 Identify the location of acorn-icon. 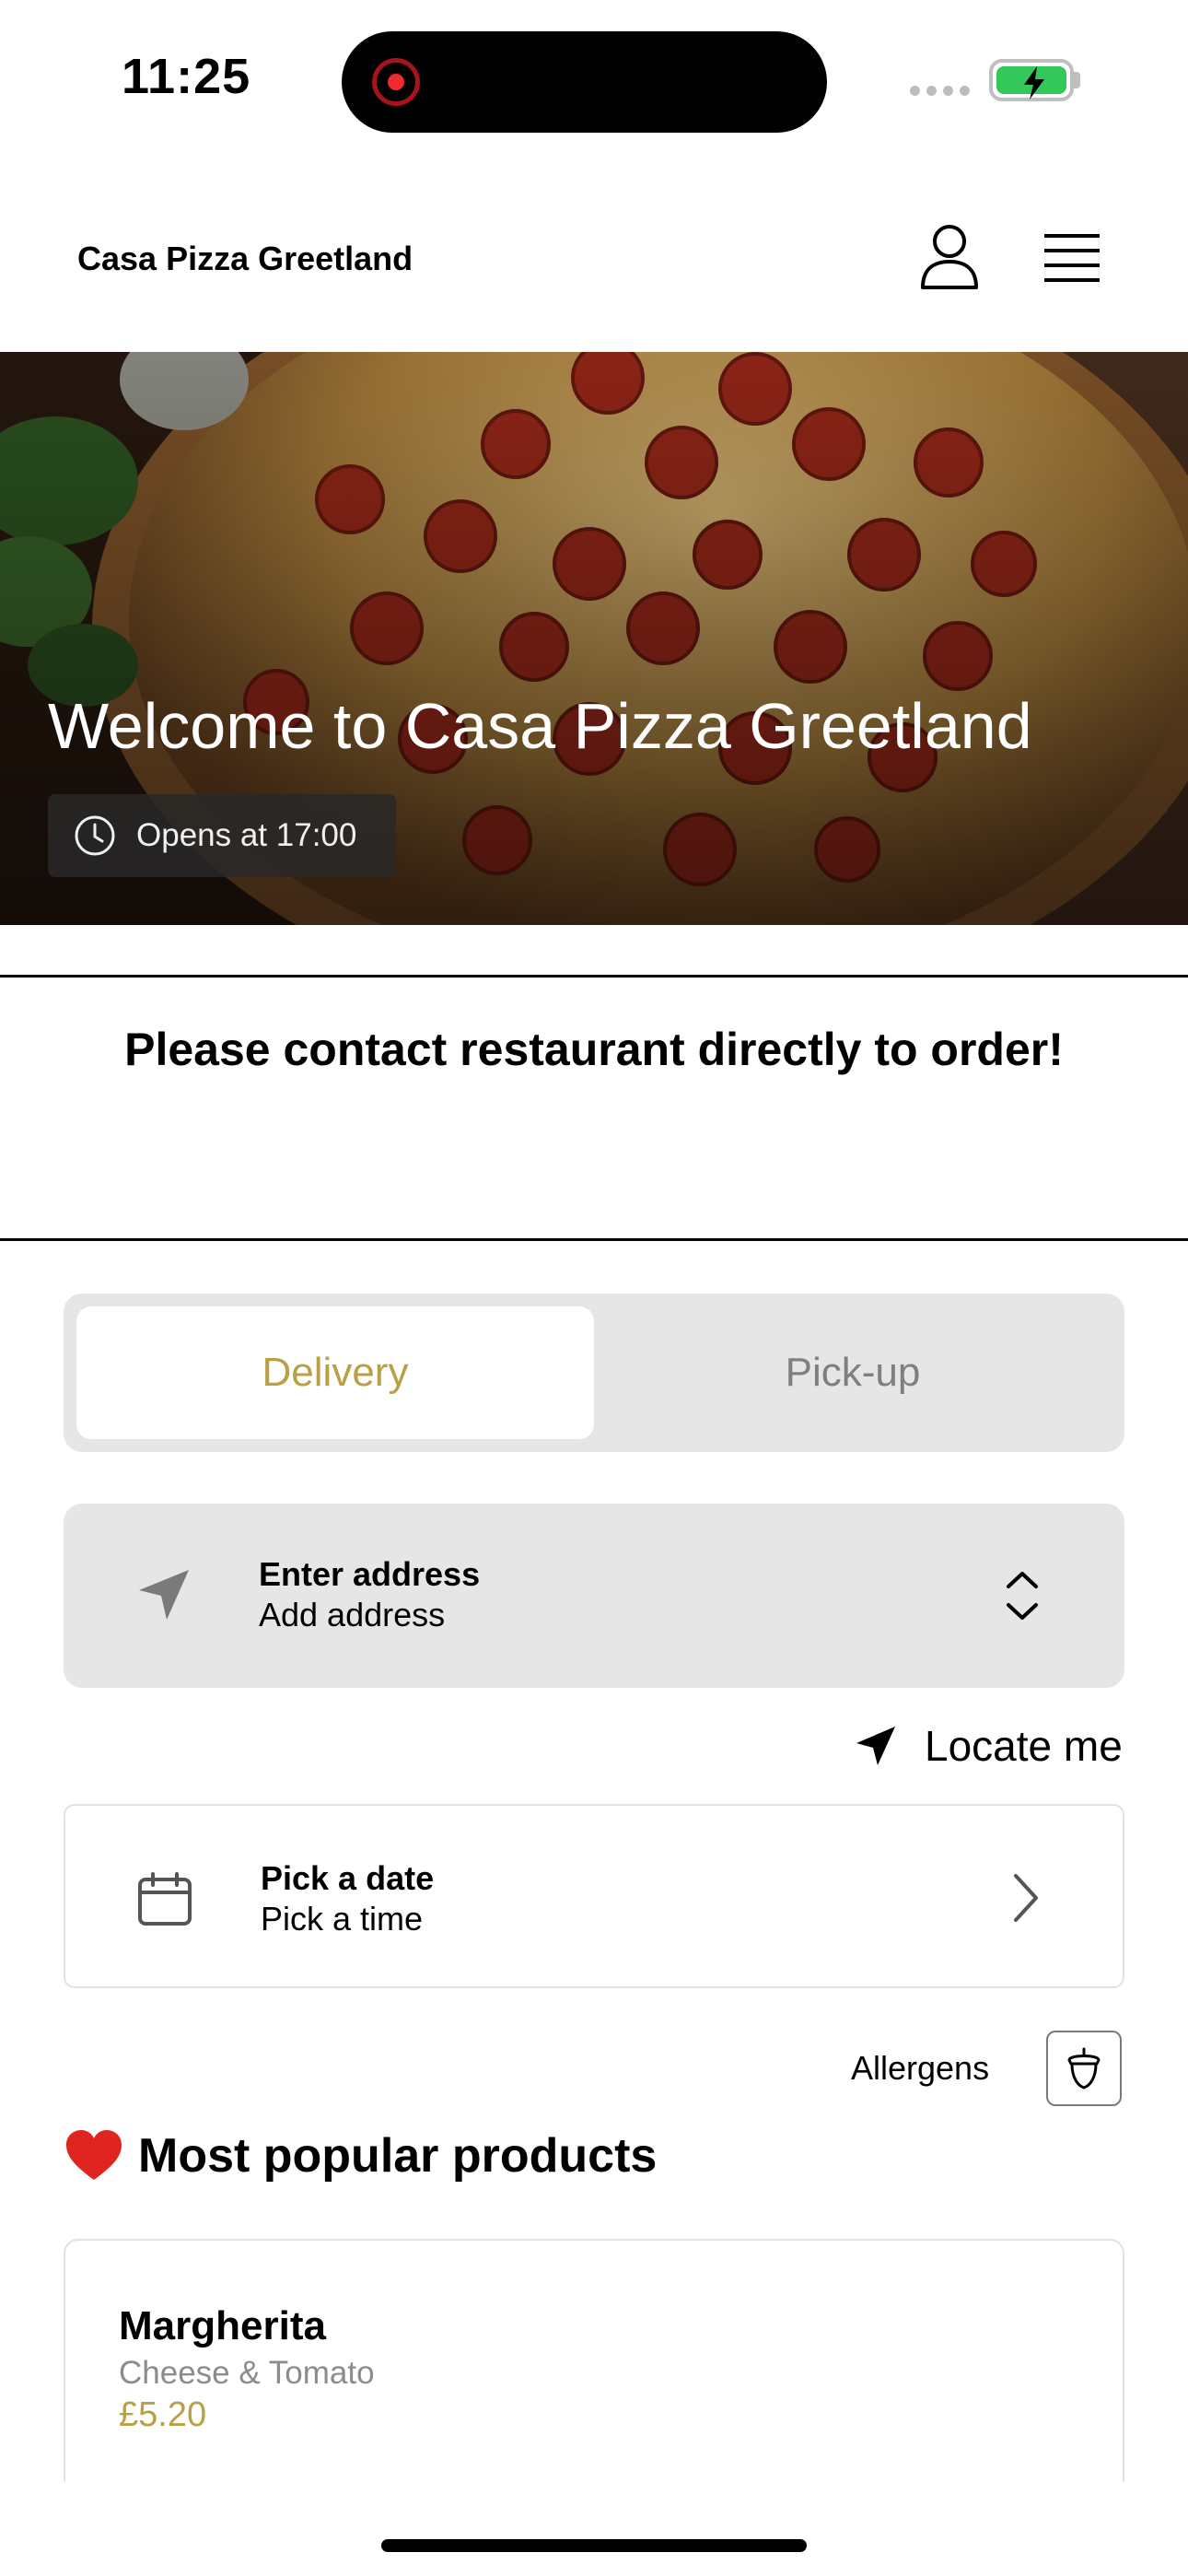
(1084, 2068).